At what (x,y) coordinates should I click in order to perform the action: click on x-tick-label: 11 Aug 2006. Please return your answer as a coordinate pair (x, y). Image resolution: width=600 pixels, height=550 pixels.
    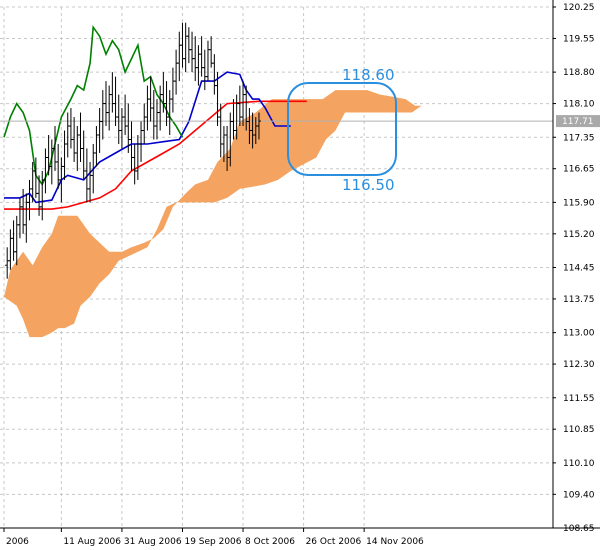
    Looking at the image, I should click on (92, 542).